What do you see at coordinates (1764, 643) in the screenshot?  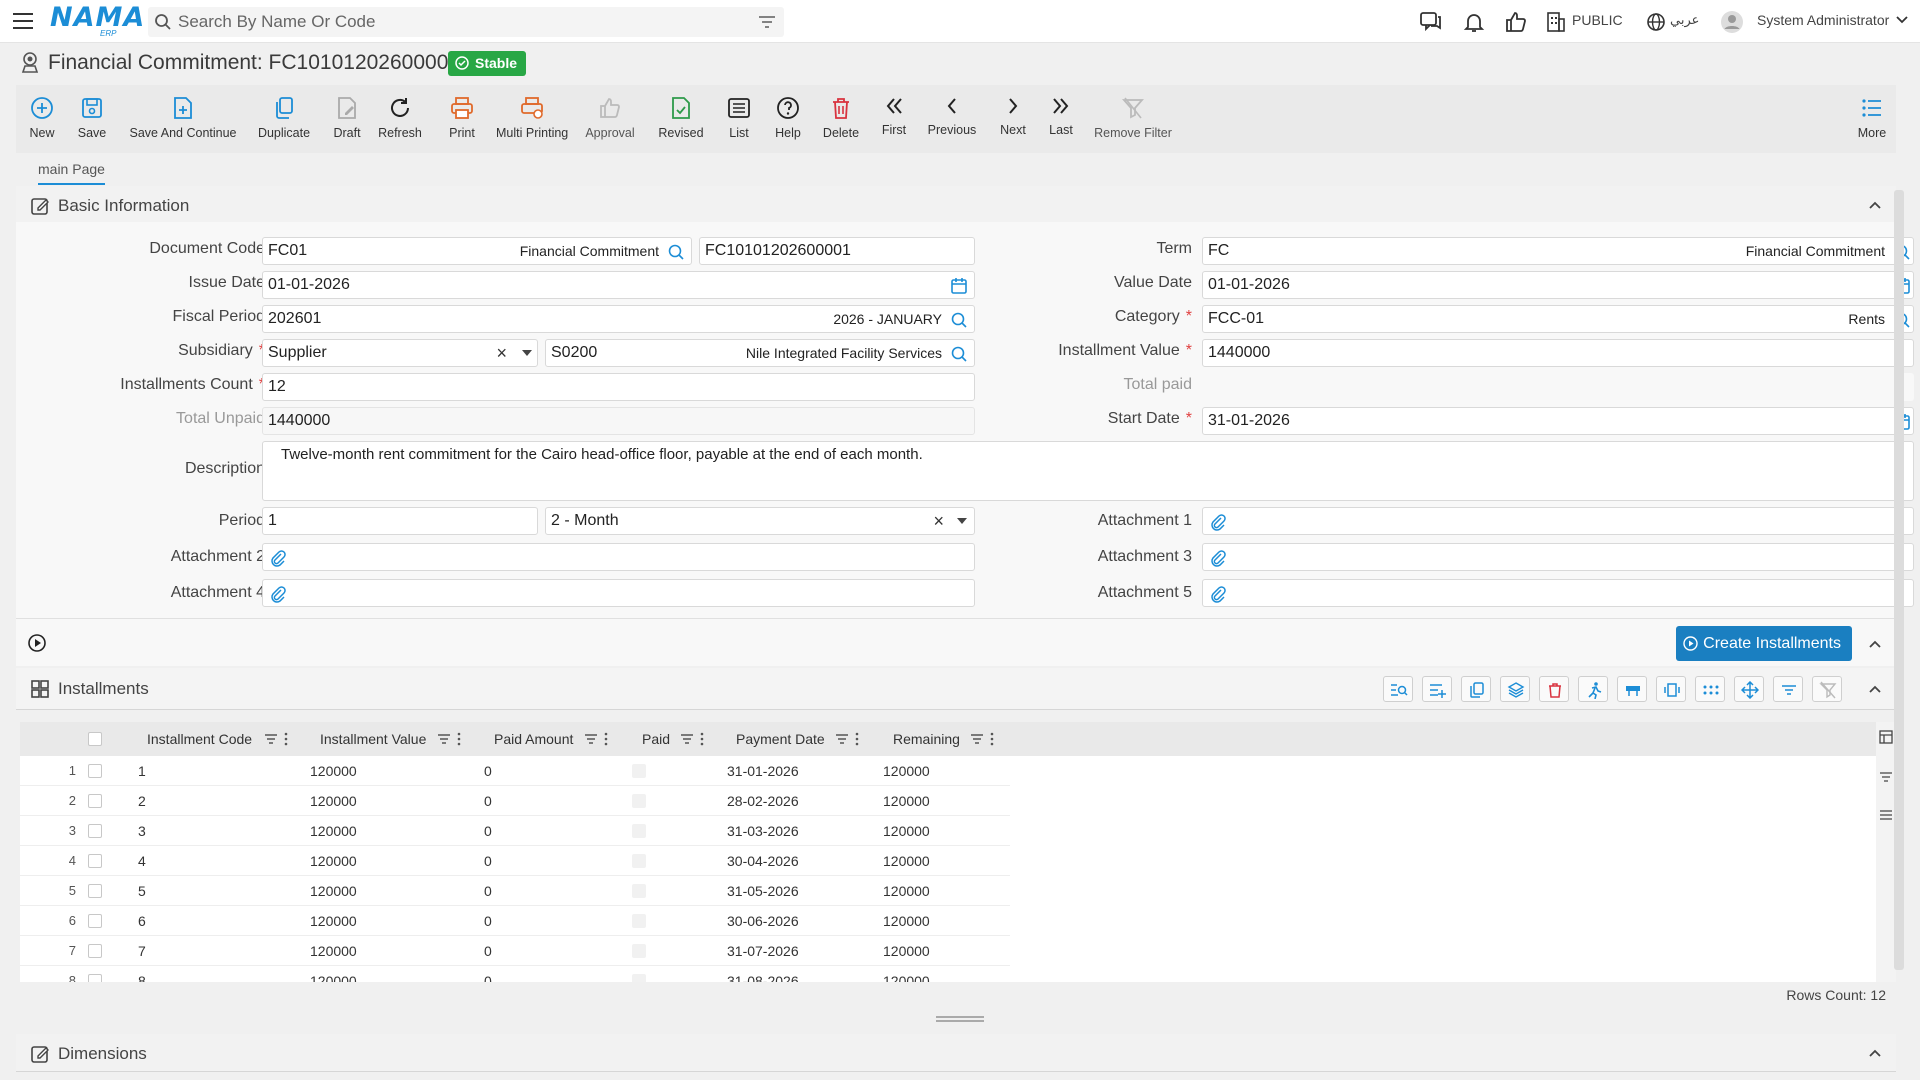 I see `create-installments-button: Create Installments` at bounding box center [1764, 643].